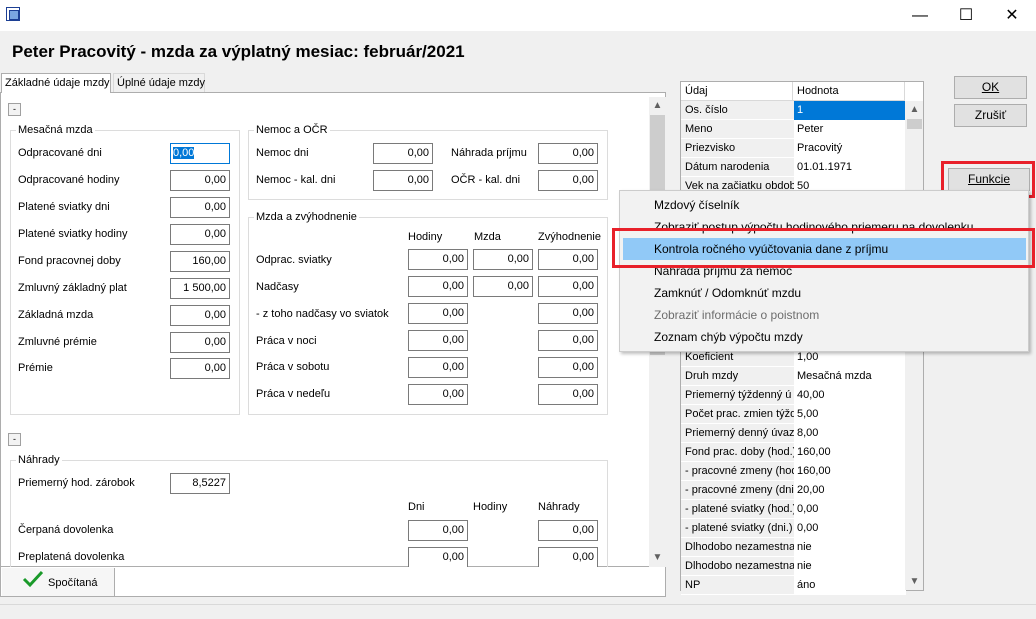 This screenshot has width=1036, height=619. What do you see at coordinates (200, 315) in the screenshot?
I see `zakladna-mzda-input: 0,00` at bounding box center [200, 315].